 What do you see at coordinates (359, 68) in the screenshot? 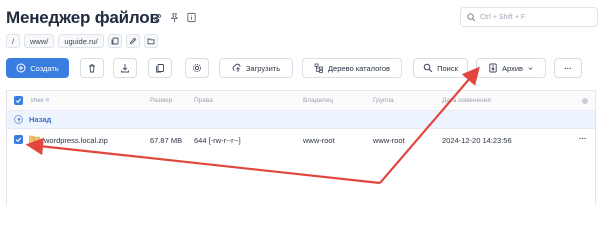
I see `directory-tree-label: Дерево каталогов` at bounding box center [359, 68].